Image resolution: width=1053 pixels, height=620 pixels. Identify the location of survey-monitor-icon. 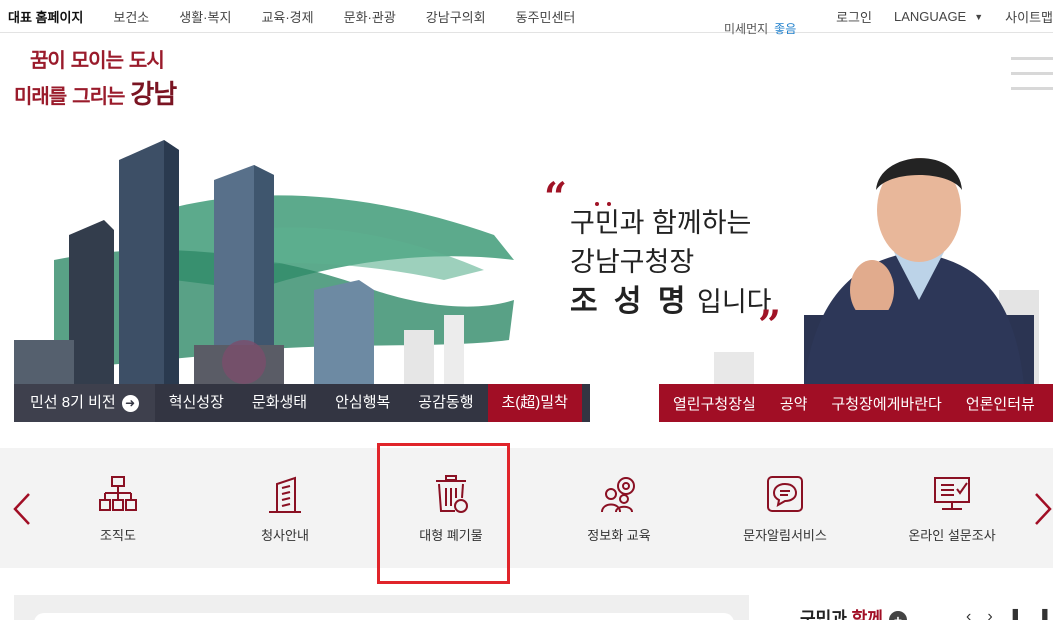
(952, 493).